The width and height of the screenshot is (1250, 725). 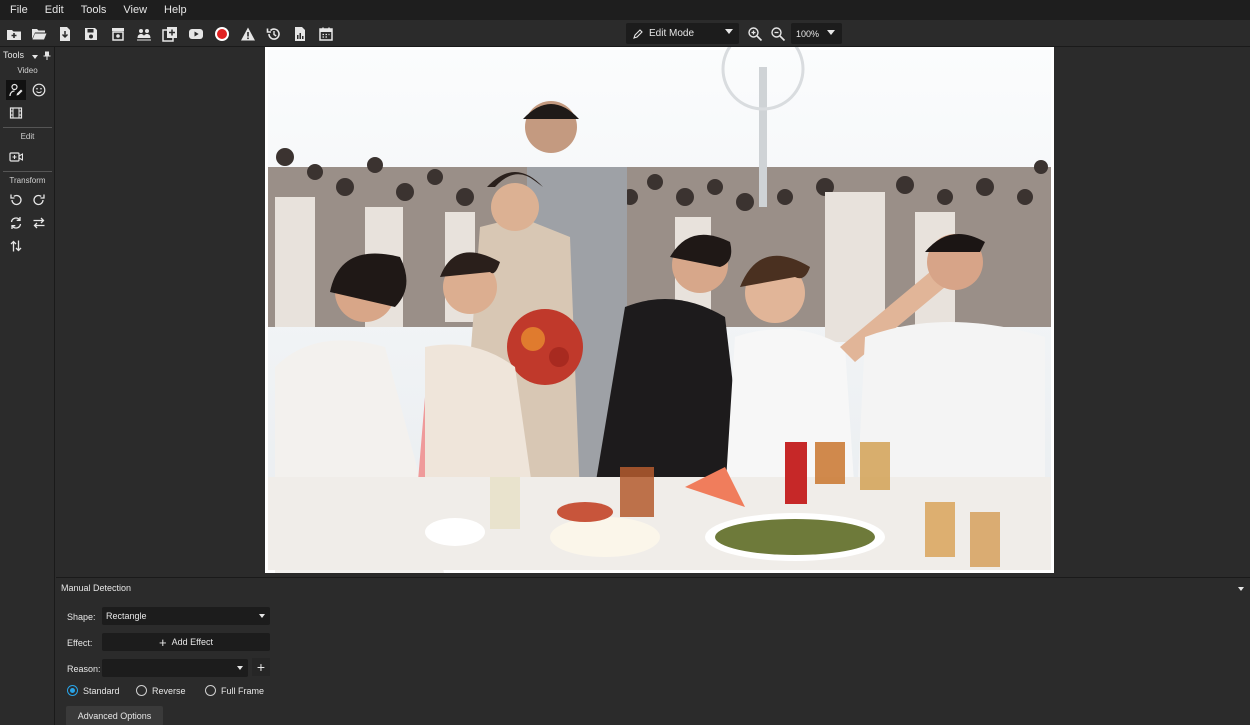 I want to click on report-icon, so click(x=300, y=34).